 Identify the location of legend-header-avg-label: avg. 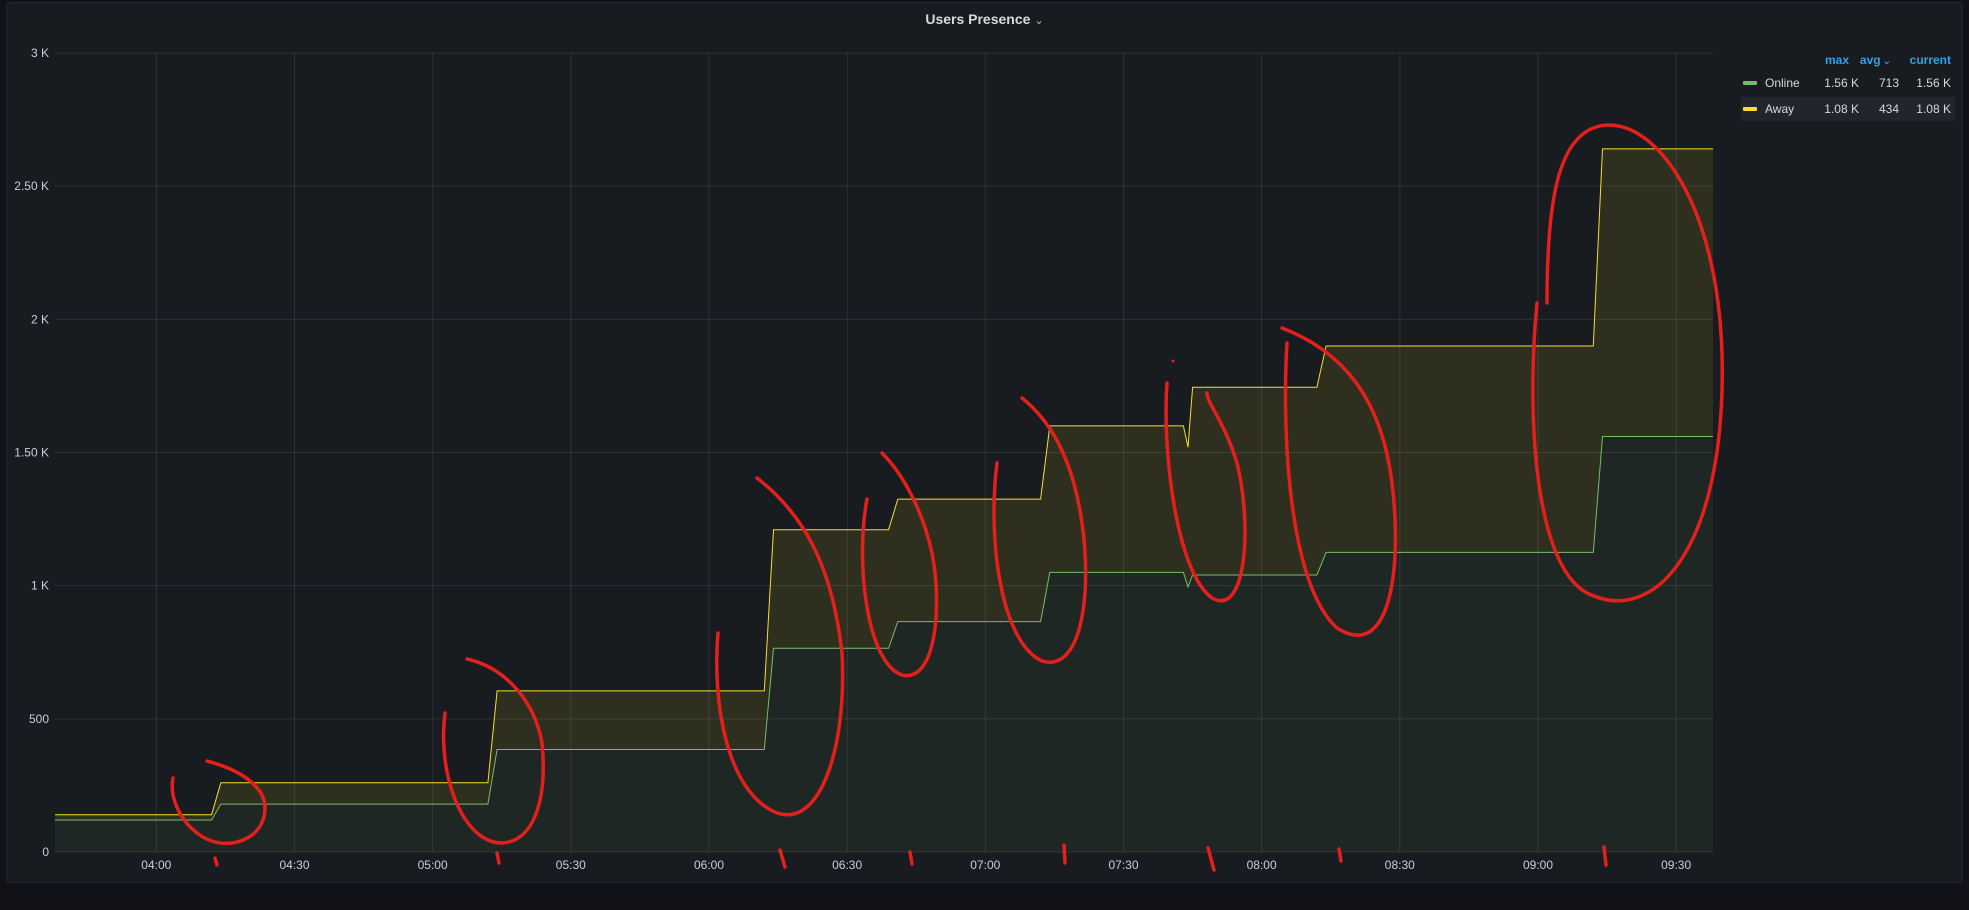
(1870, 60).